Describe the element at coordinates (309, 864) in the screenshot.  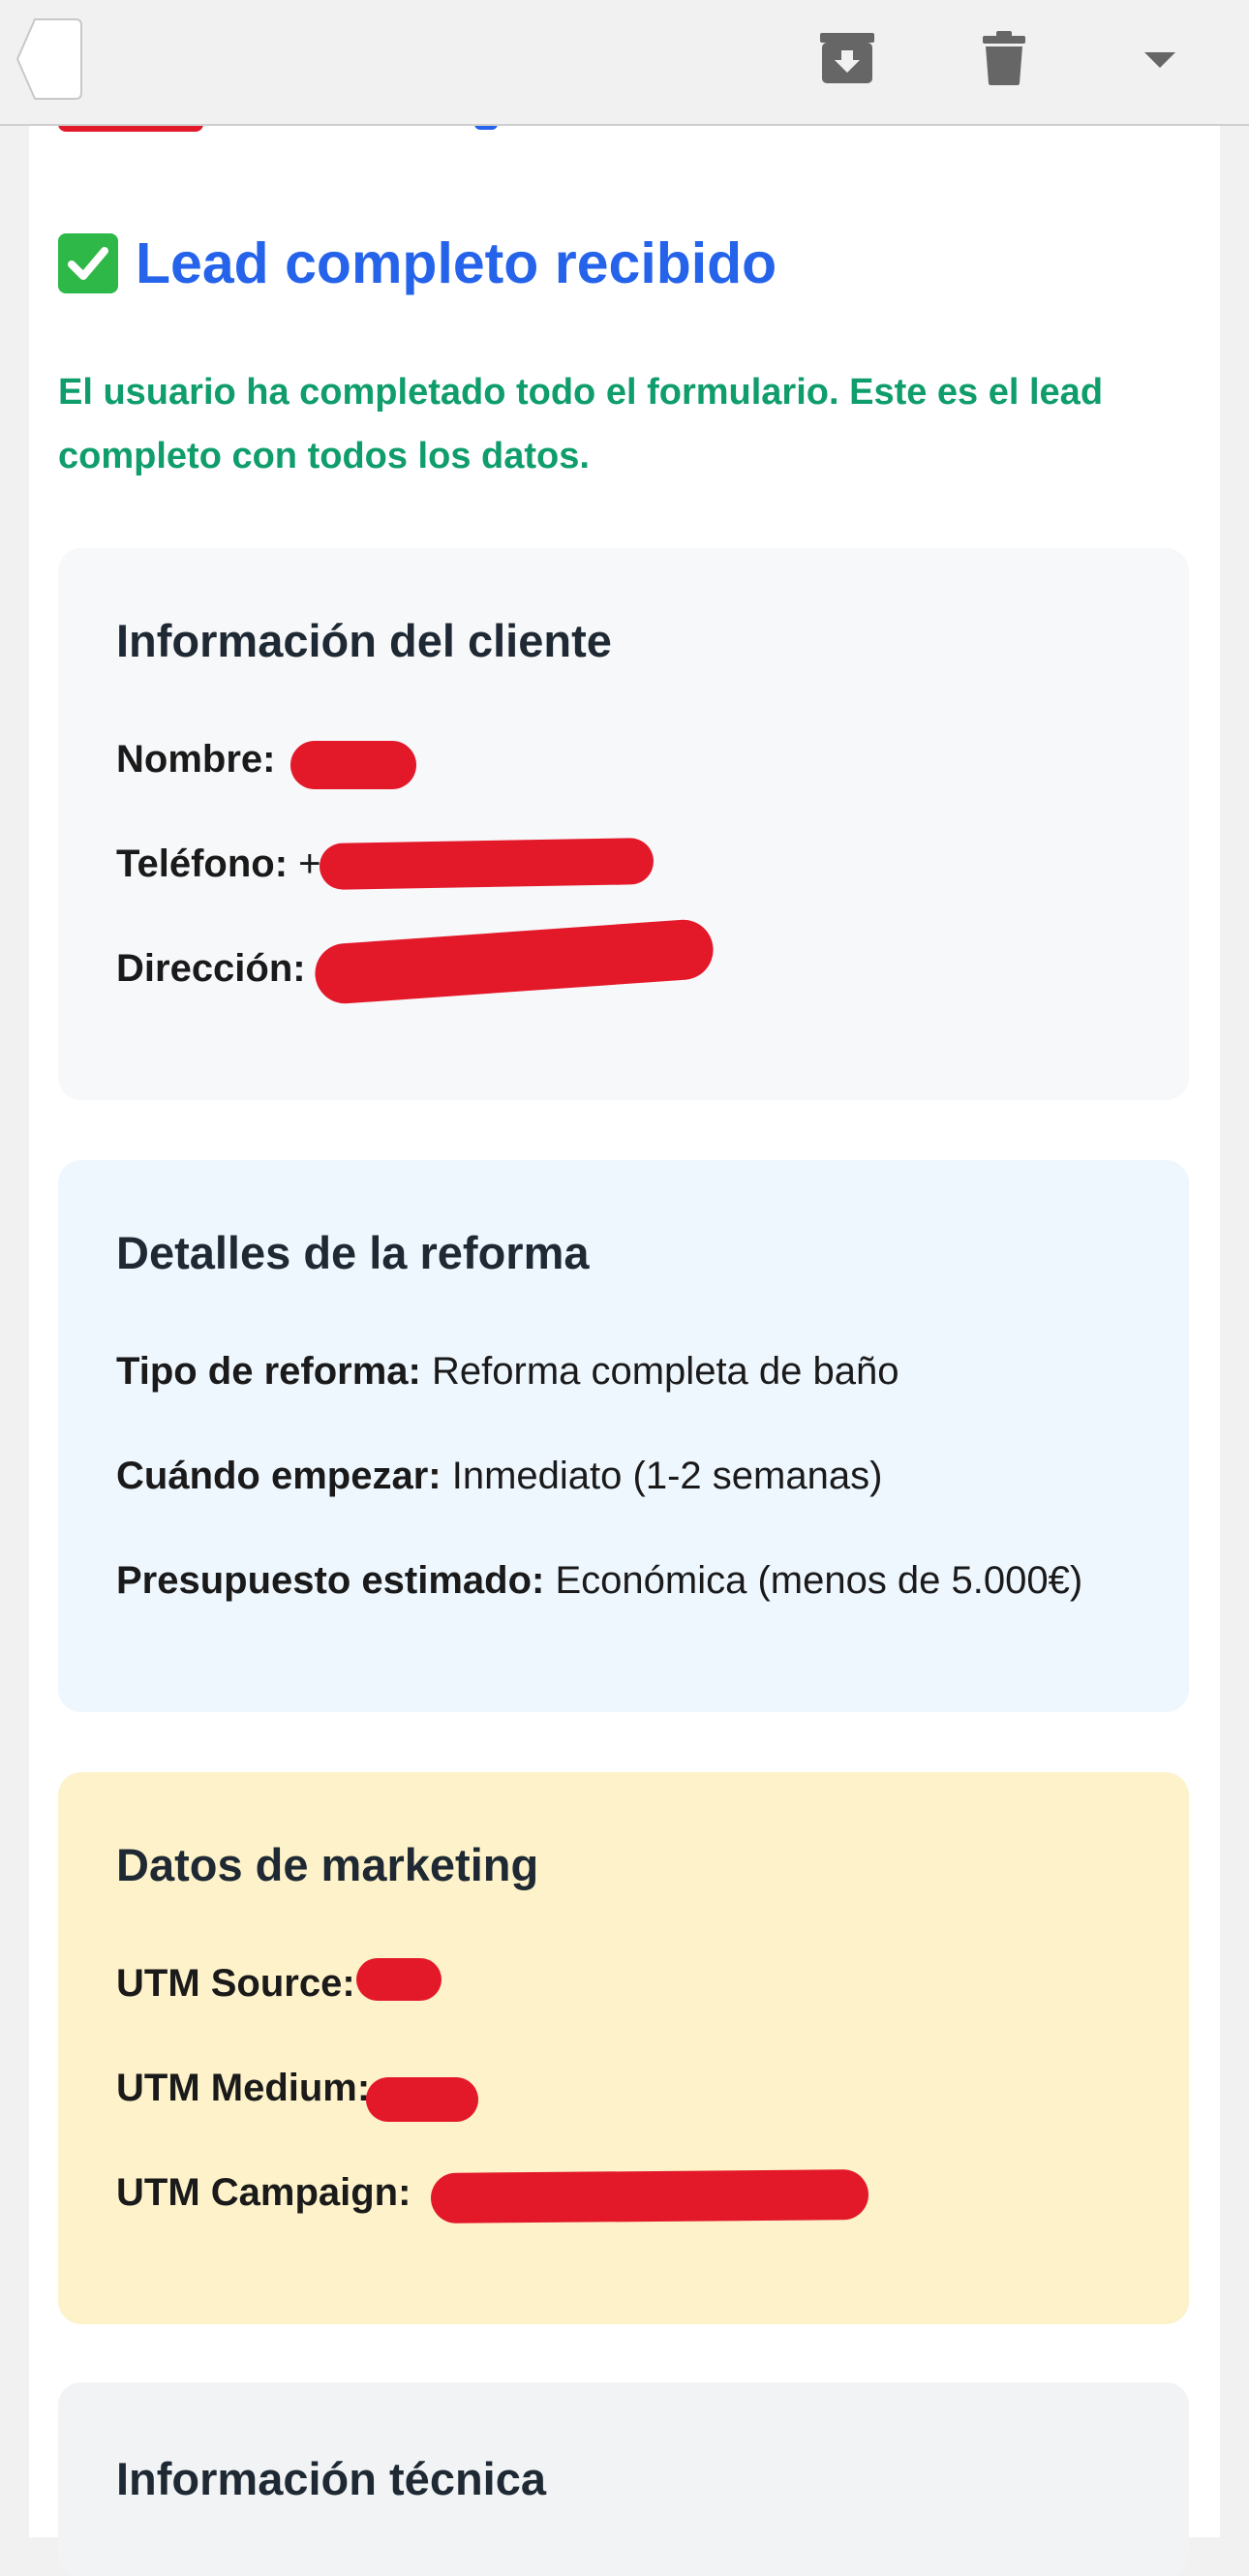
I see `field-value: +` at that location.